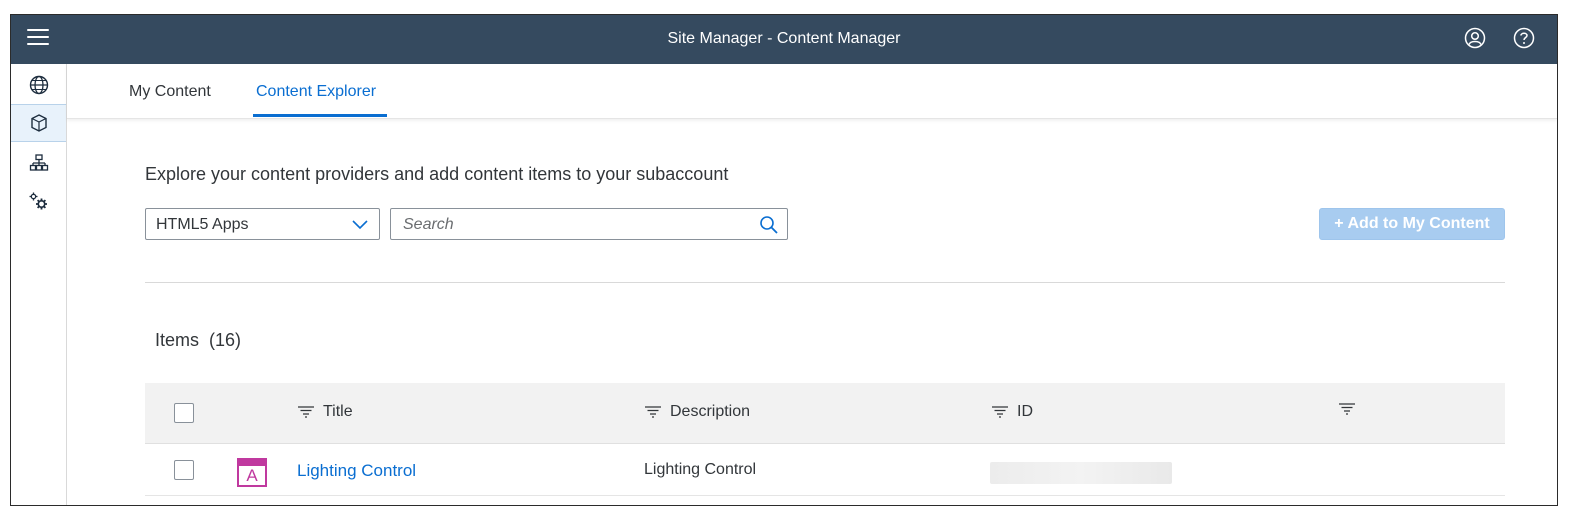  Describe the element at coordinates (573, 225) in the screenshot. I see `search-input` at that location.